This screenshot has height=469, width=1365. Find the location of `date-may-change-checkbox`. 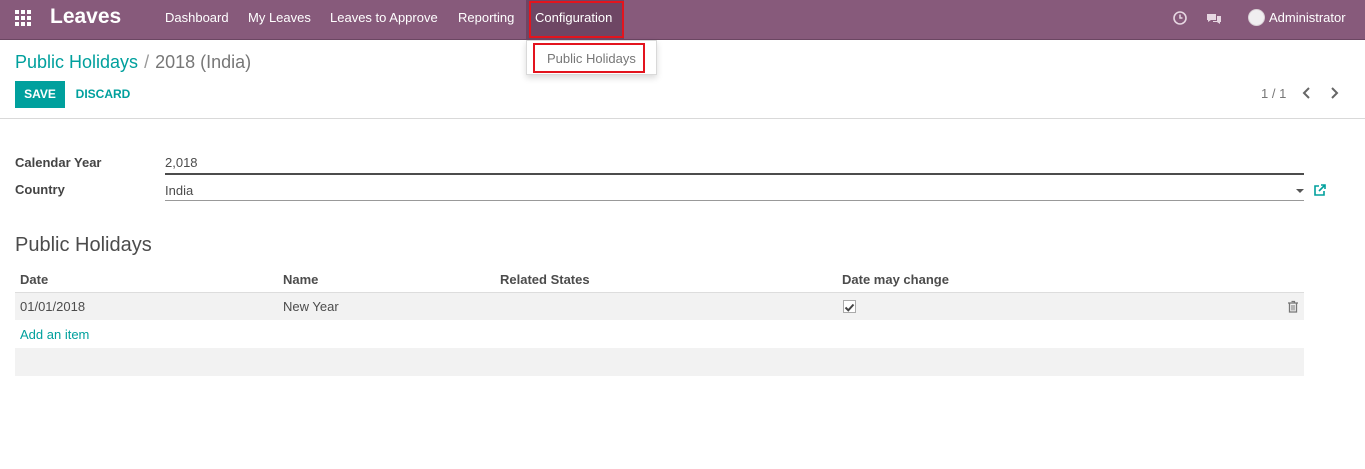

date-may-change-checkbox is located at coordinates (849, 306).